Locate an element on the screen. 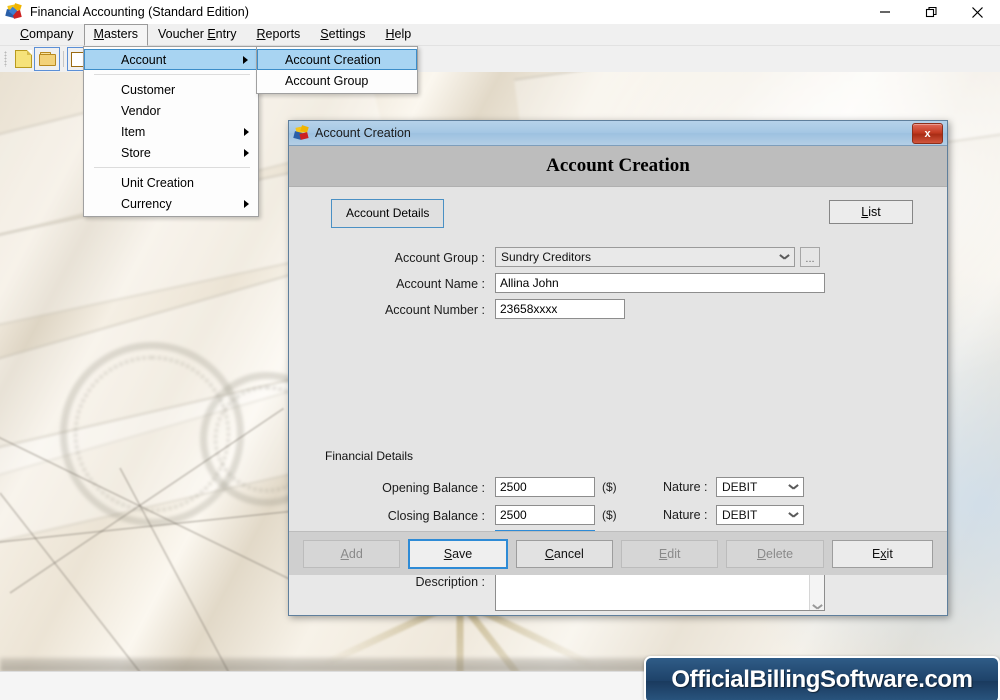 The height and width of the screenshot is (700, 1000). window-controls is located at coordinates (931, 12).